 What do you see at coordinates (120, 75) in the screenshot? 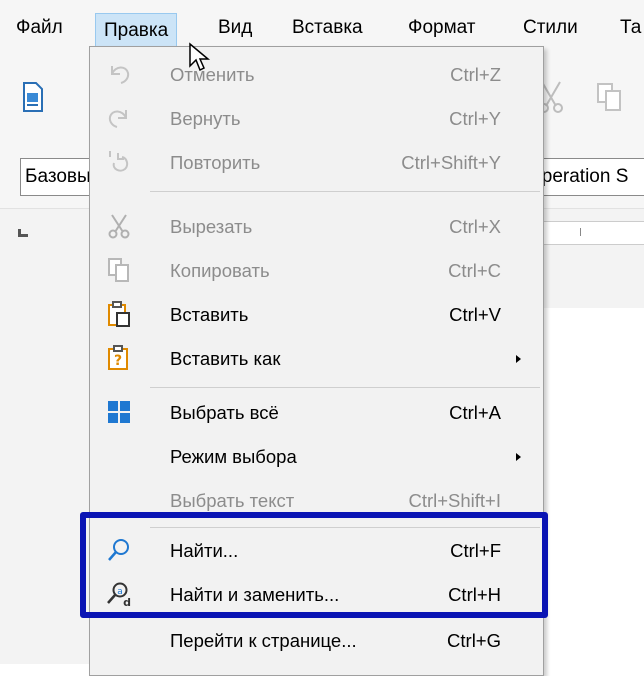
I see `undo-icon` at bounding box center [120, 75].